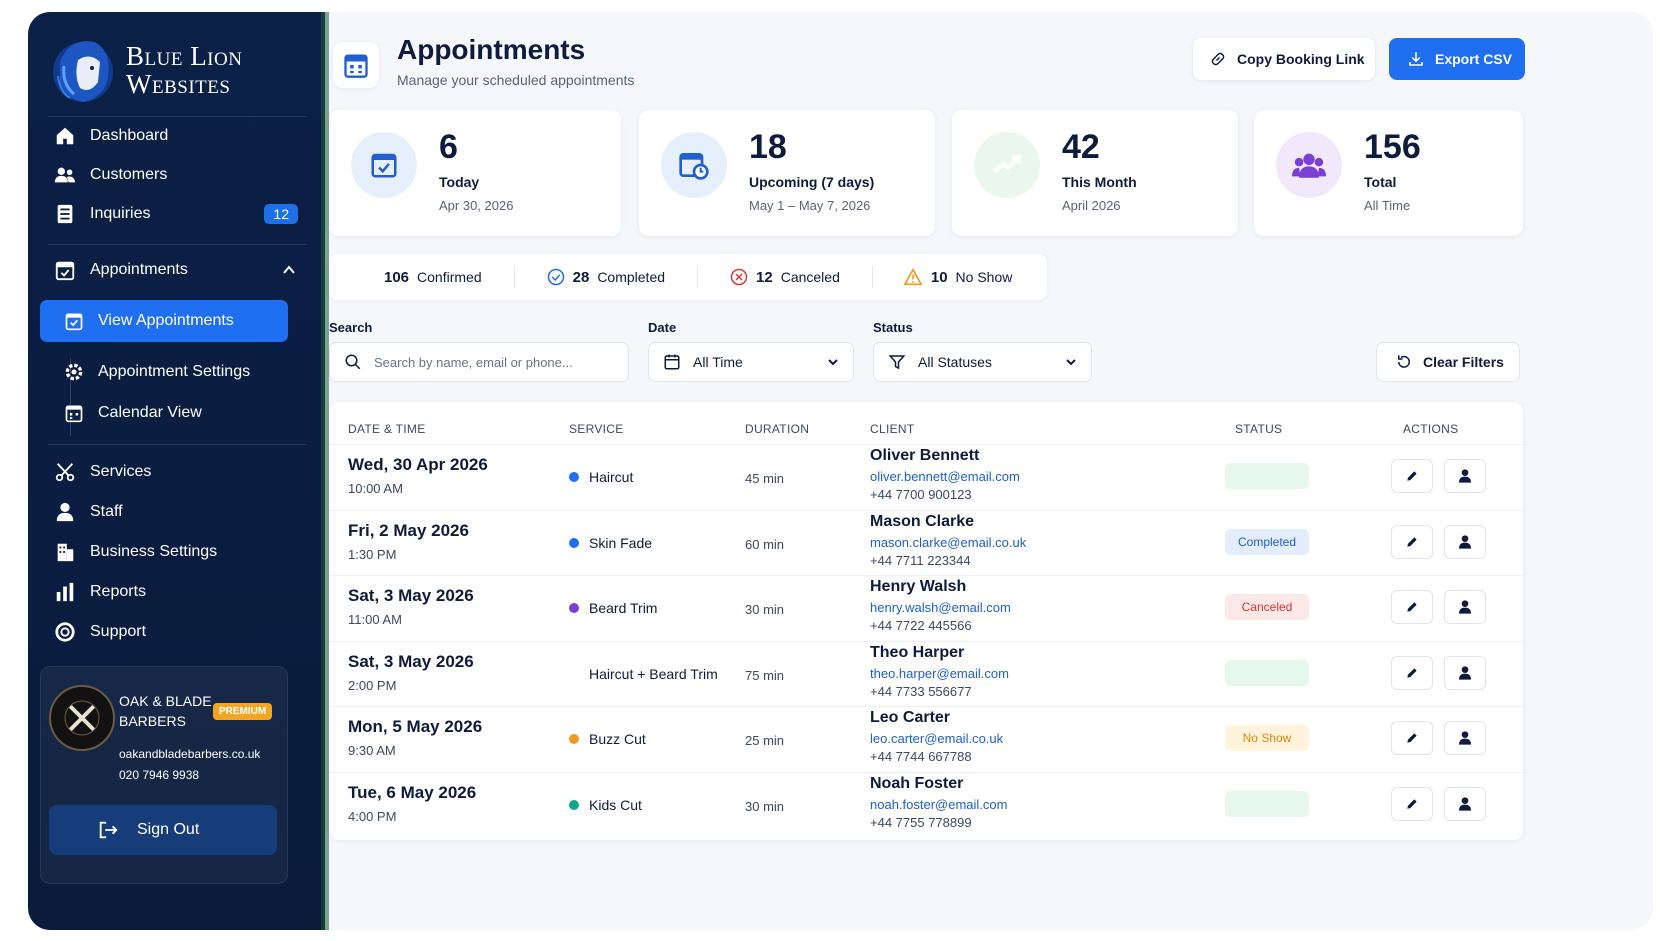 The image size is (1672, 941). I want to click on column-header-status: STATUS, so click(1258, 429).